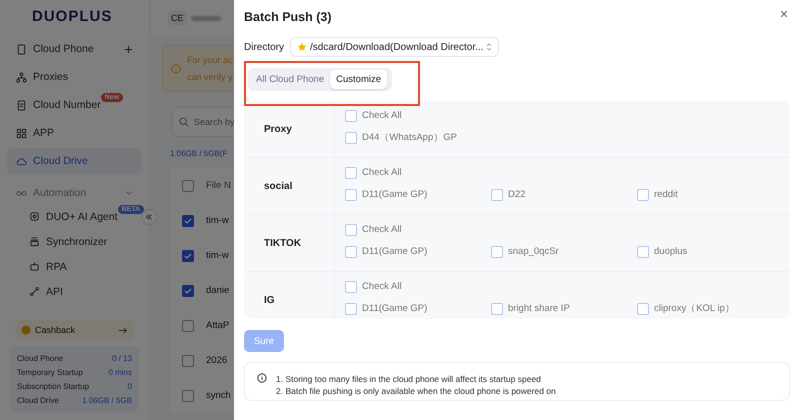  Describe the element at coordinates (525, 251) in the screenshot. I see `phone-checkbox: snap_0qcSr` at that location.